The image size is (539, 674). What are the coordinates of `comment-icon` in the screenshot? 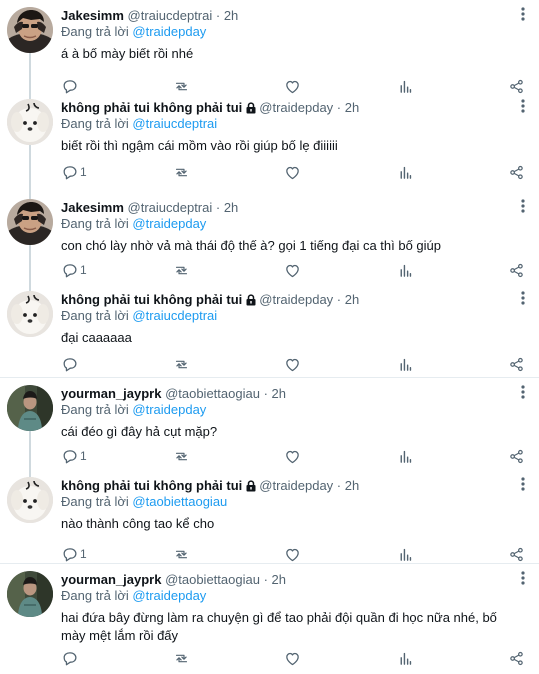 It's located at (69, 456).